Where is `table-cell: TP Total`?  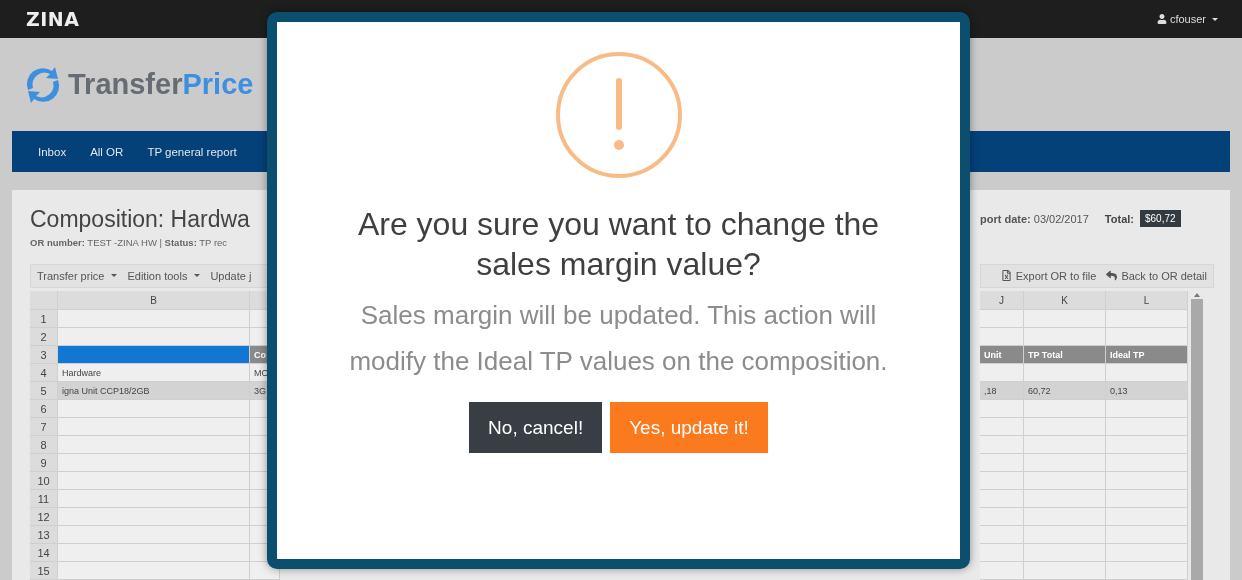
table-cell: TP Total is located at coordinates (1065, 355).